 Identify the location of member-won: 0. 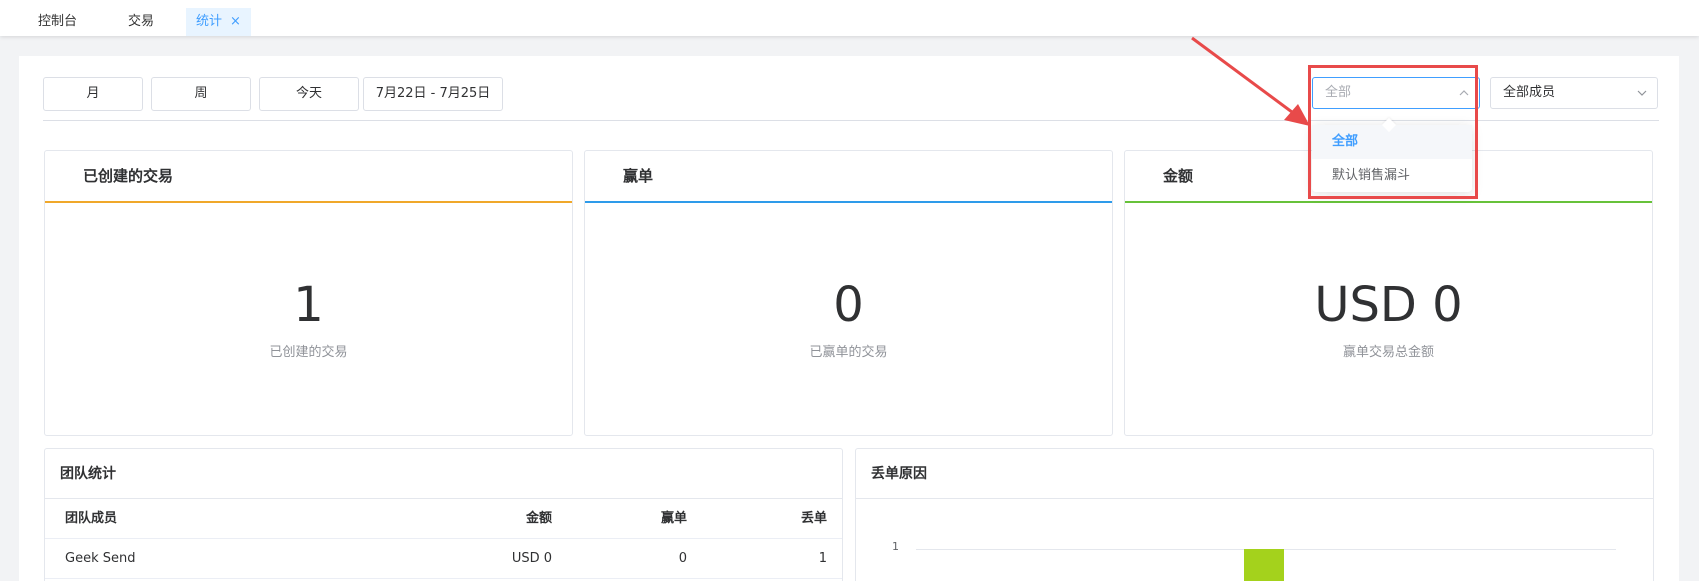
(682, 558).